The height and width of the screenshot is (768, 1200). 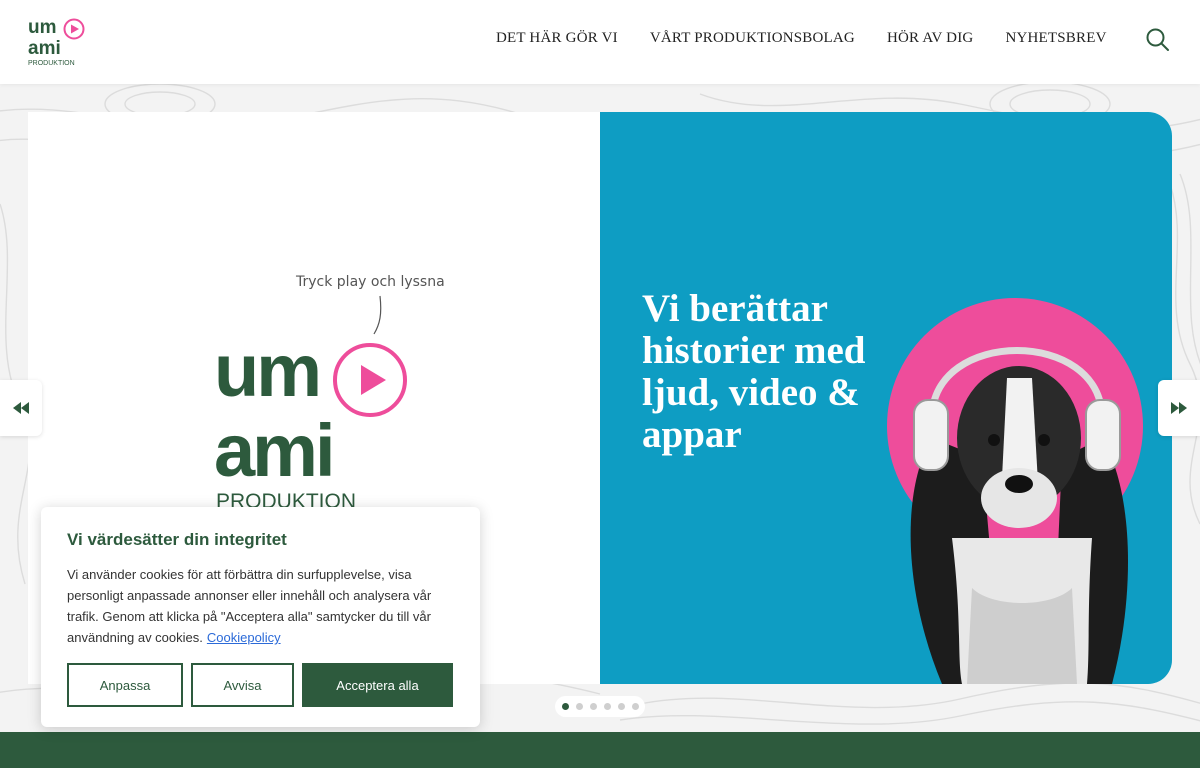 What do you see at coordinates (369, 282) in the screenshot?
I see `play-annotation: Tryck play och lyssna` at bounding box center [369, 282].